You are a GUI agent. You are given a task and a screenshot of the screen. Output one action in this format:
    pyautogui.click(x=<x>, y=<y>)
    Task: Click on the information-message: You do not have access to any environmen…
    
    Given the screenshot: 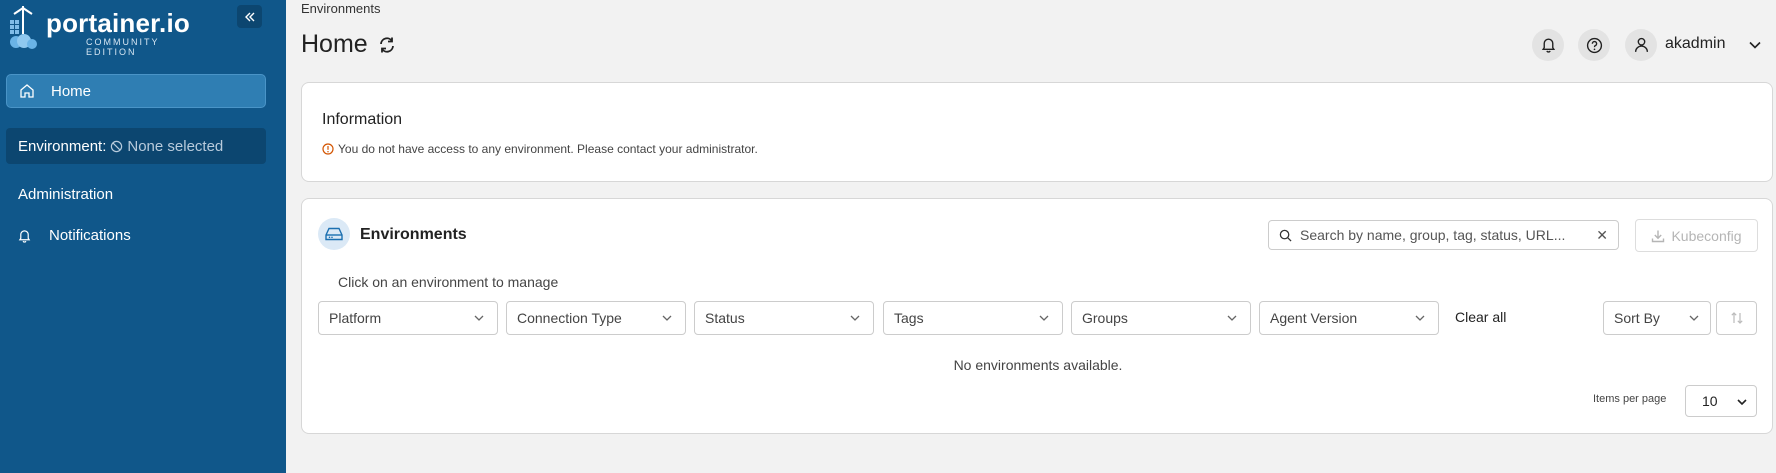 What is the action you would take?
    pyautogui.click(x=540, y=149)
    